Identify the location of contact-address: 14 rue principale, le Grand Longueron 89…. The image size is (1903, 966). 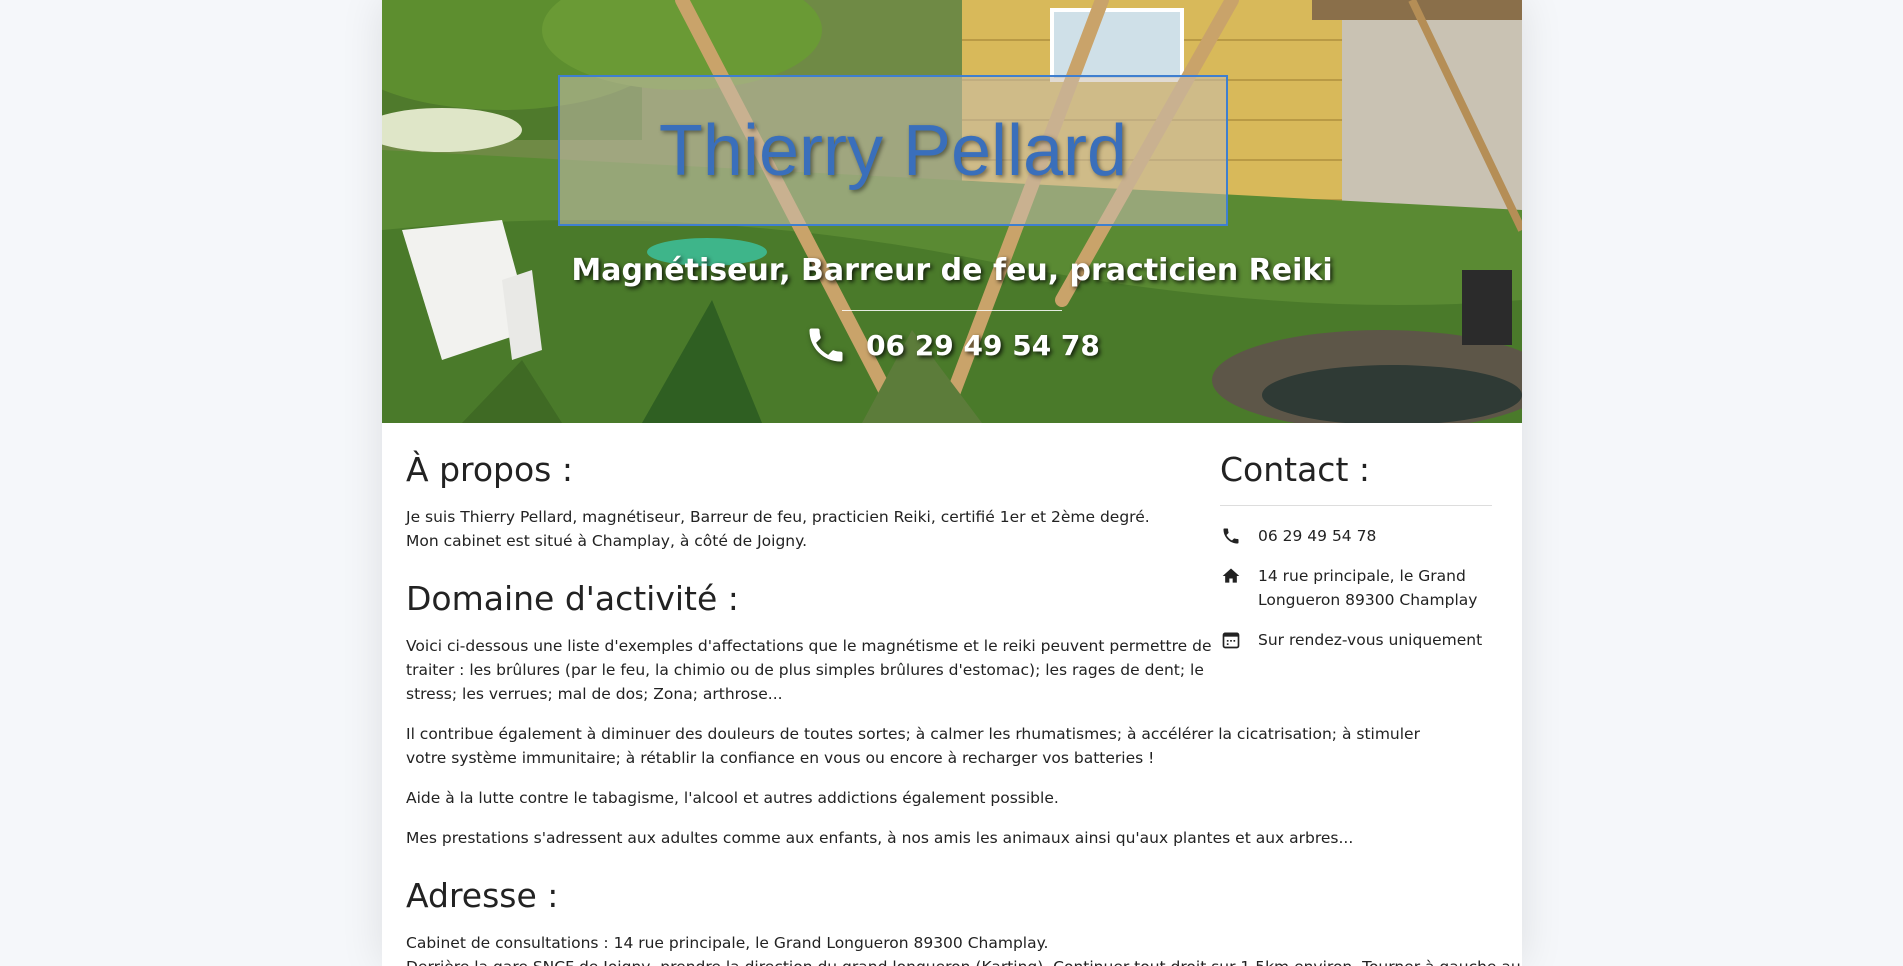
(1368, 588).